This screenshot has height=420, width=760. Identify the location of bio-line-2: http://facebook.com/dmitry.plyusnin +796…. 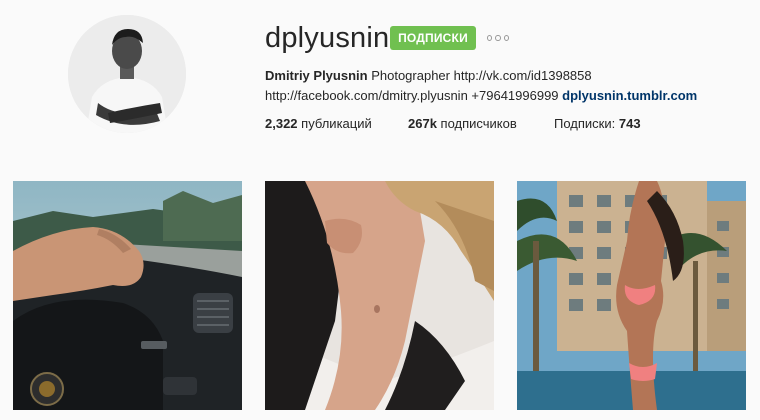
(500, 96).